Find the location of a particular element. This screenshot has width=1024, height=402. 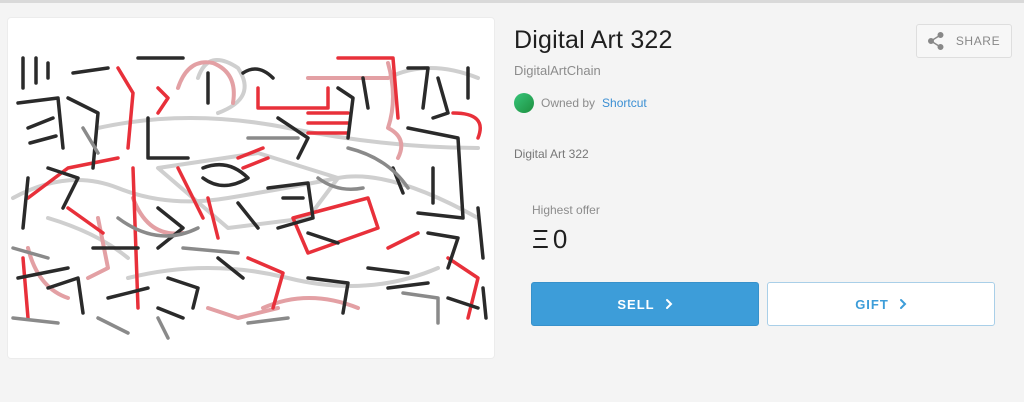

asset-title: Digital Art 322 is located at coordinates (593, 40).